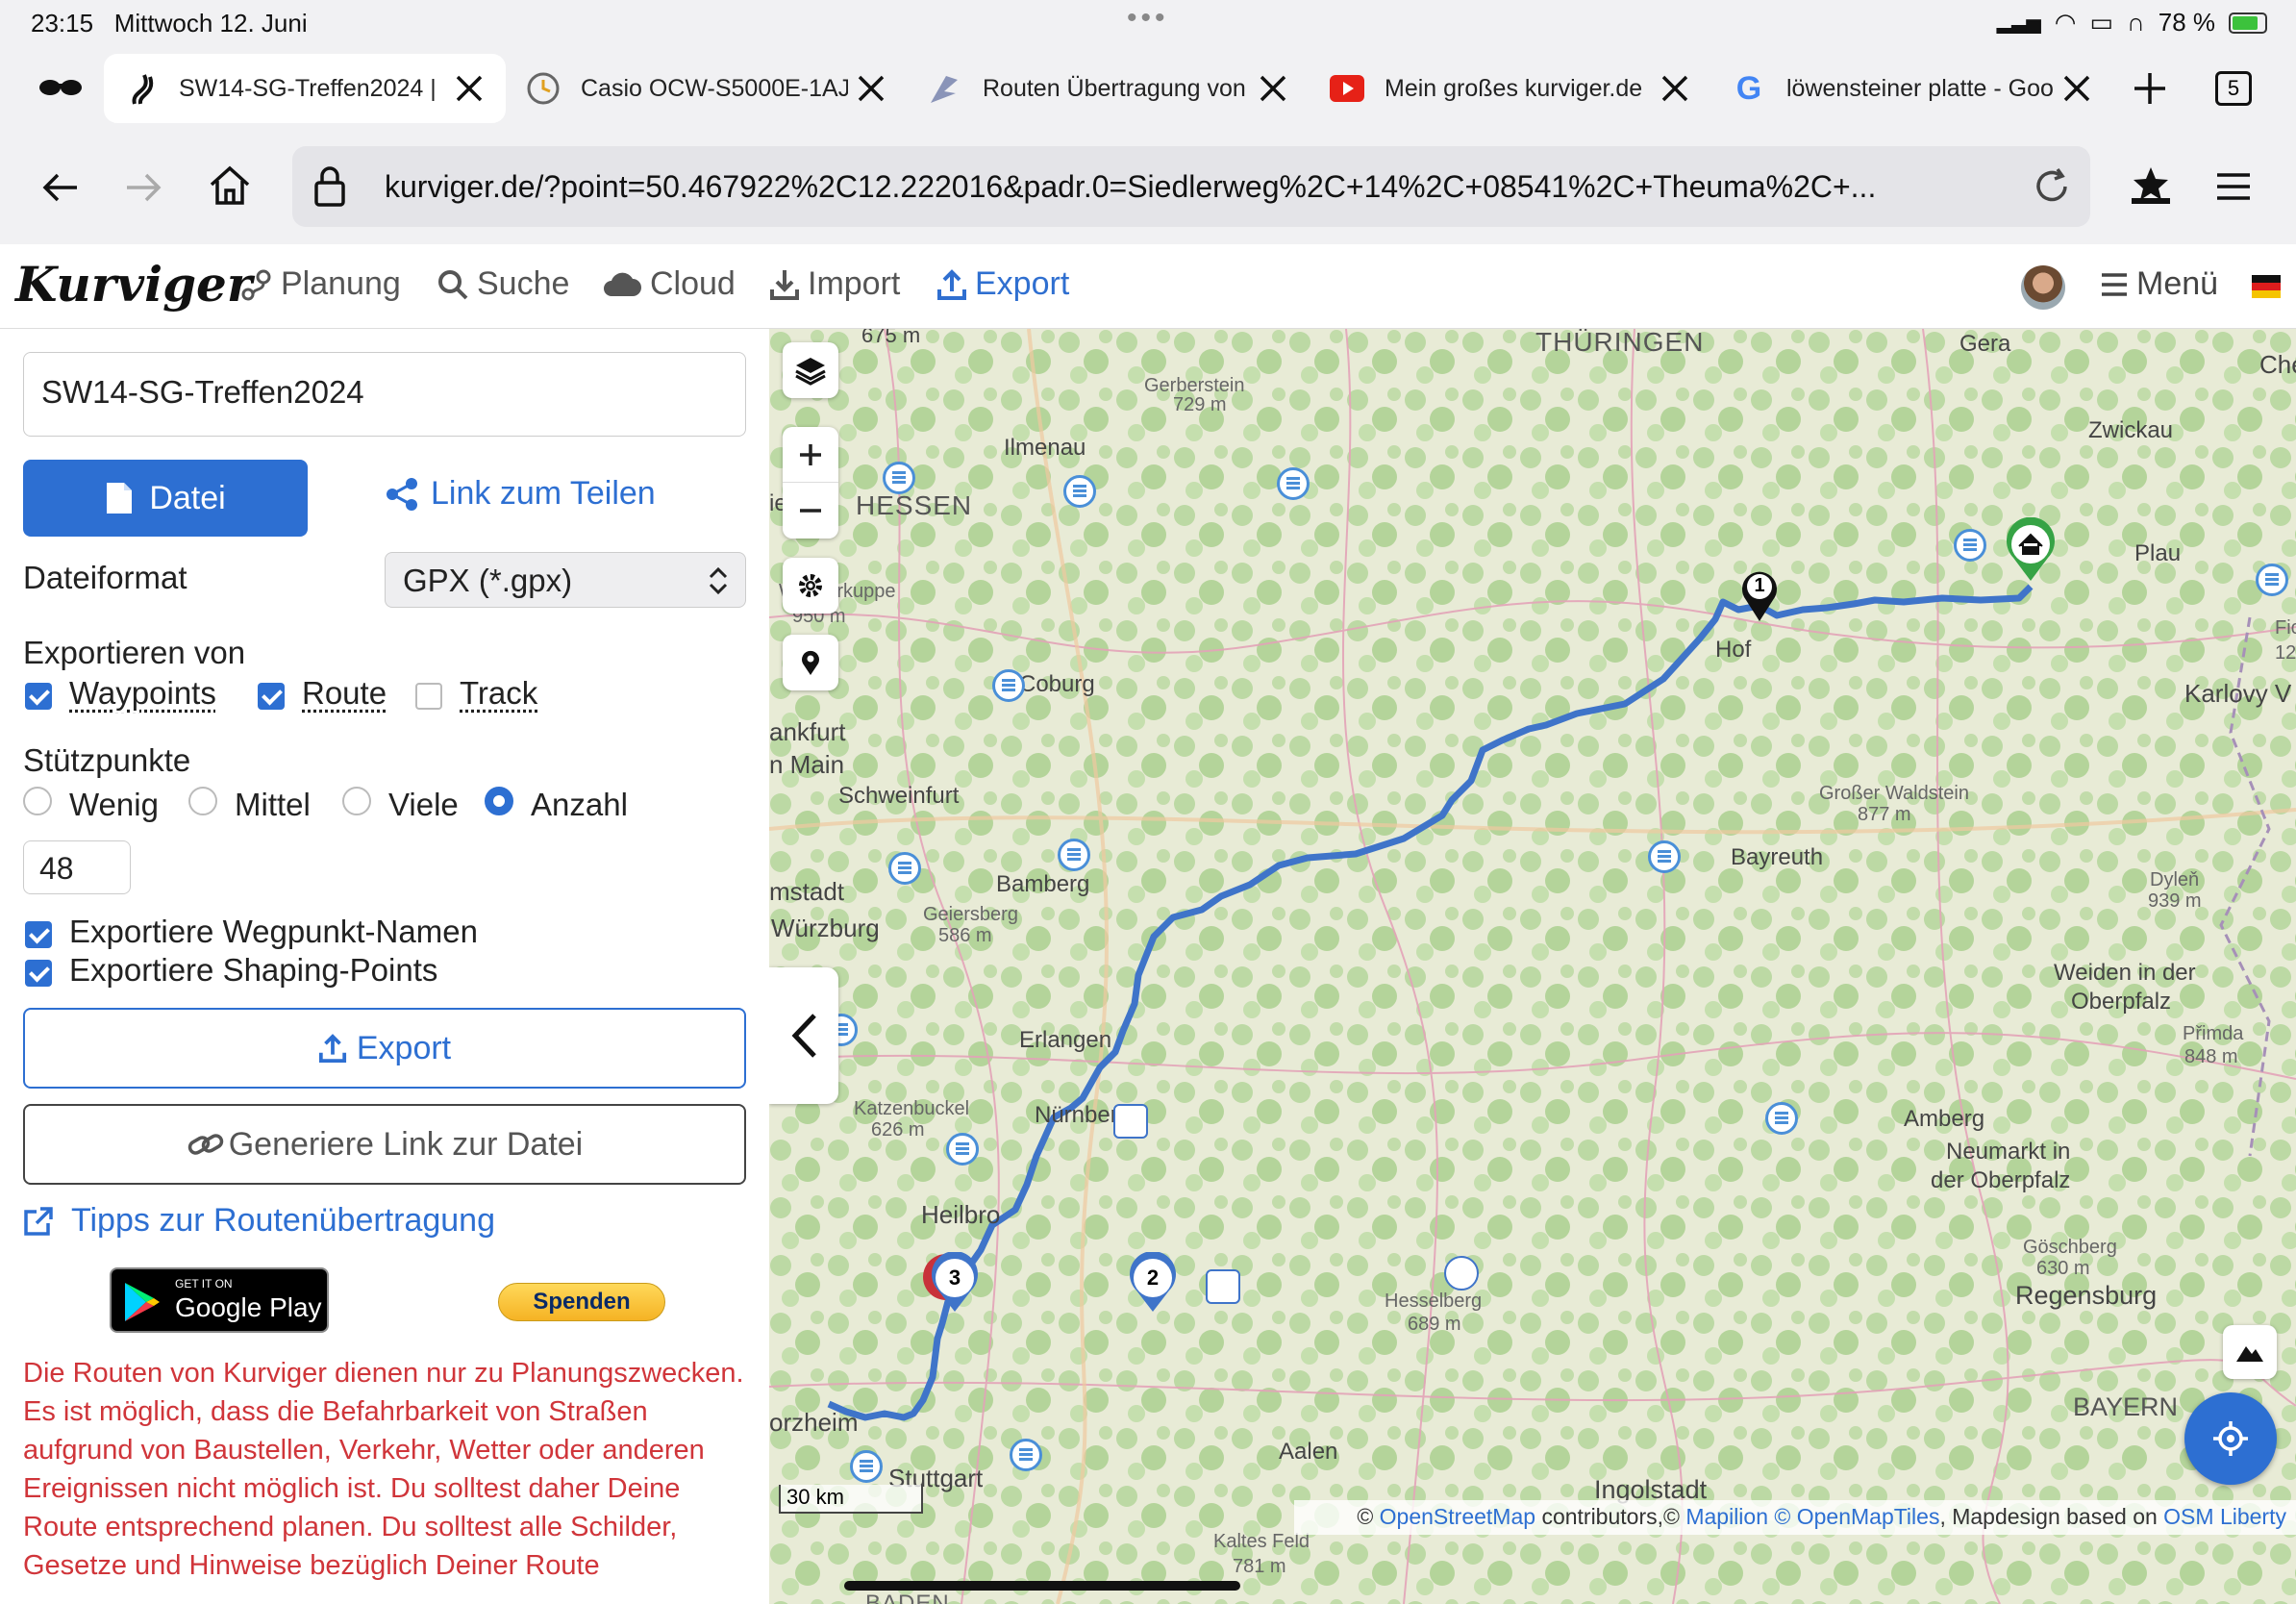 The image size is (2296, 1604). I want to click on export-button: Export, so click(384, 1048).